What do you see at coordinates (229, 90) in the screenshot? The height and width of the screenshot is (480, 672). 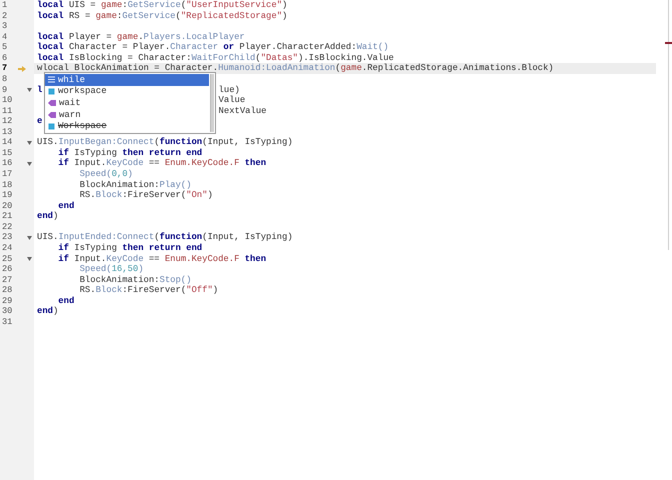 I see `code-line: lue)` at bounding box center [229, 90].